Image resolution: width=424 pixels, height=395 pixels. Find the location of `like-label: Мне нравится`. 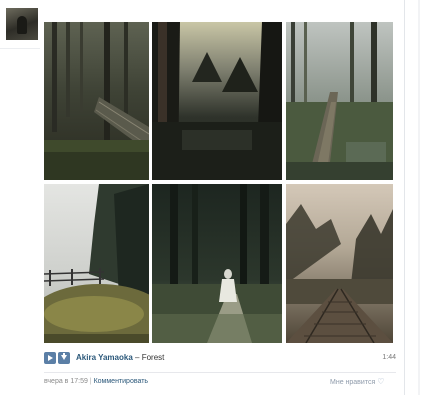

like-label: Мне нравится is located at coordinates (353, 382).